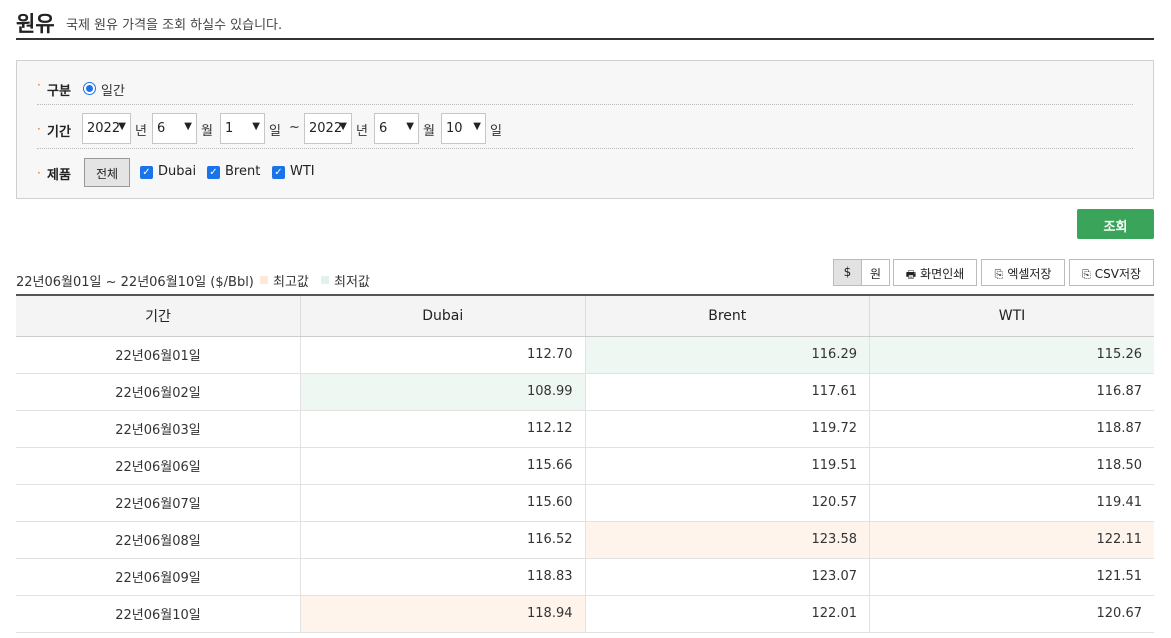  Describe the element at coordinates (1011, 392) in the screenshot. I see `cell-wti: 116.87` at that location.